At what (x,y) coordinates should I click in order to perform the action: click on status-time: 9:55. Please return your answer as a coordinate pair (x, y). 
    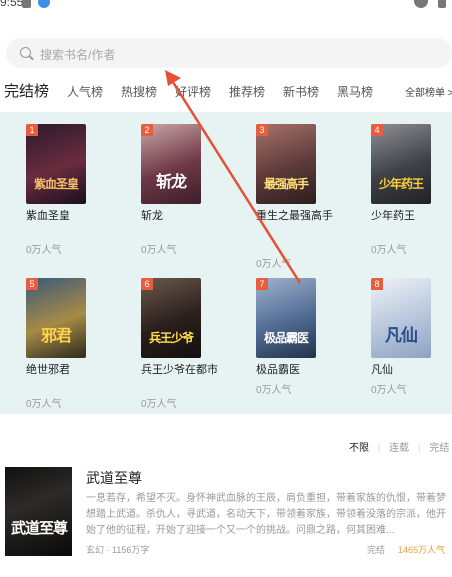
    Looking at the image, I should click on (12, 4).